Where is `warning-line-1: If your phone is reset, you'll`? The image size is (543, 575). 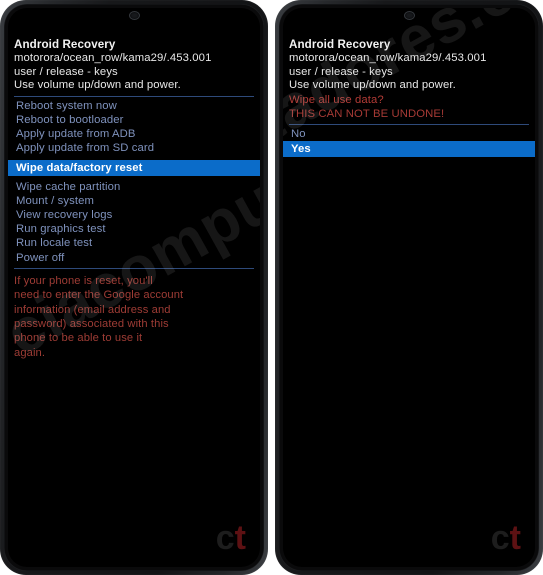
warning-line-1: If your phone is reset, you'll is located at coordinates (83, 280).